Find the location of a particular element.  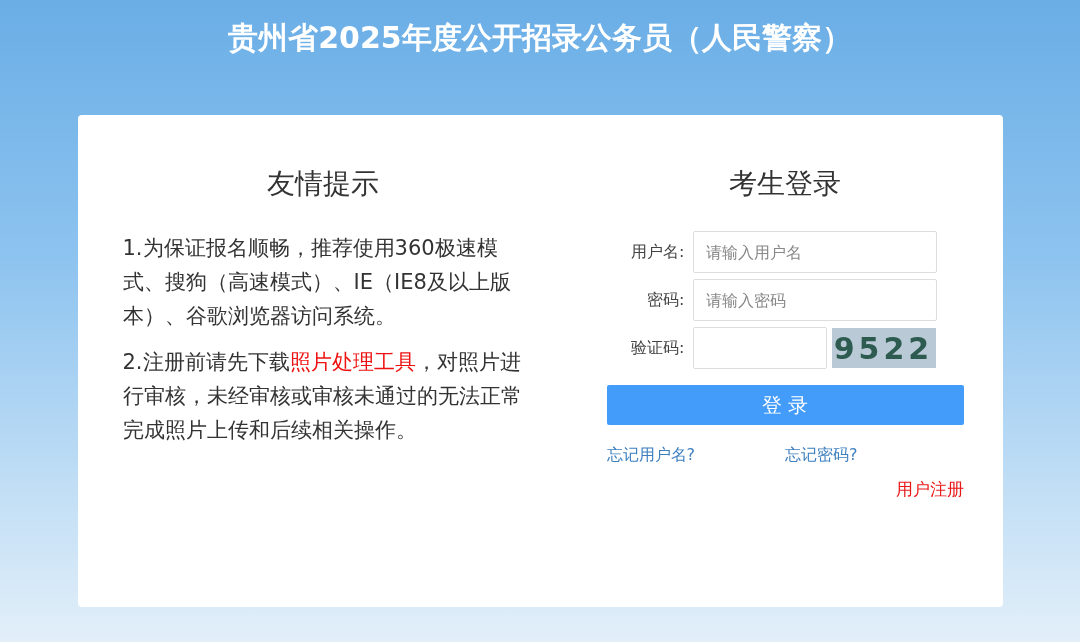

notice-paragraph: 1.为保证报名顺畅，推荐使用360极速模式、搜狗（高速模式）、IE（IE8及以上版本）、谷歌浏览器访问系统。 is located at coordinates (317, 282).